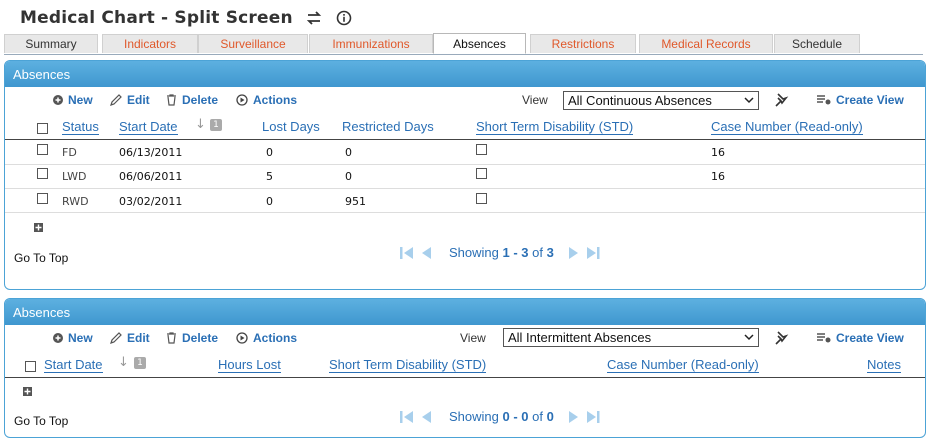 Image resolution: width=927 pixels, height=438 pixels. What do you see at coordinates (465, 312) in the screenshot?
I see `panel-header: Absences` at bounding box center [465, 312].